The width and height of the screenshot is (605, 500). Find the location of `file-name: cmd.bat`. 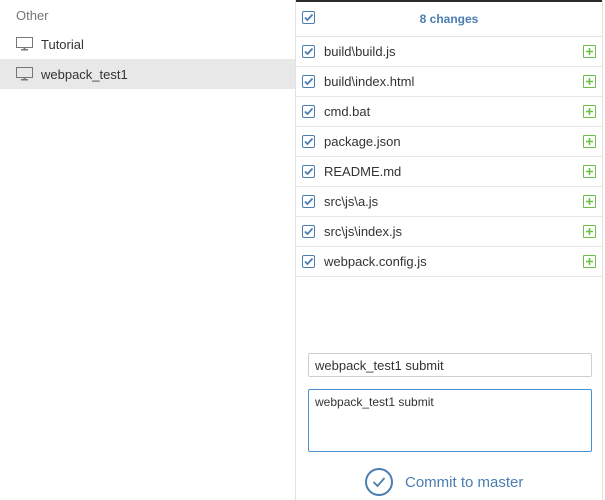

file-name: cmd.bat is located at coordinates (347, 111).